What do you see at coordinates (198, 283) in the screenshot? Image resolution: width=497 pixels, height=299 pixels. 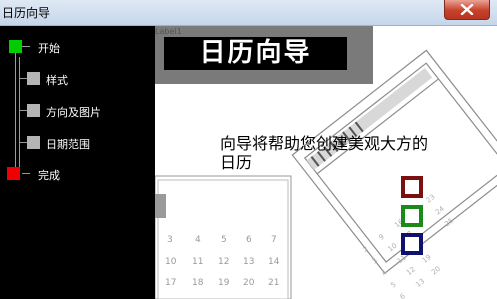 I see `calendar-day: 18` at bounding box center [198, 283].